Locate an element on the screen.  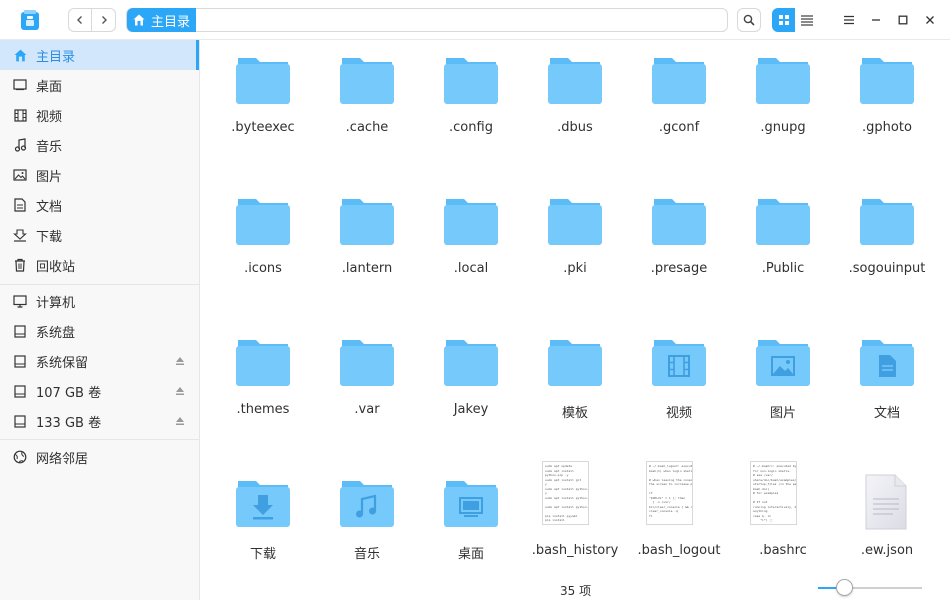
music-icon is located at coordinates (20, 145).